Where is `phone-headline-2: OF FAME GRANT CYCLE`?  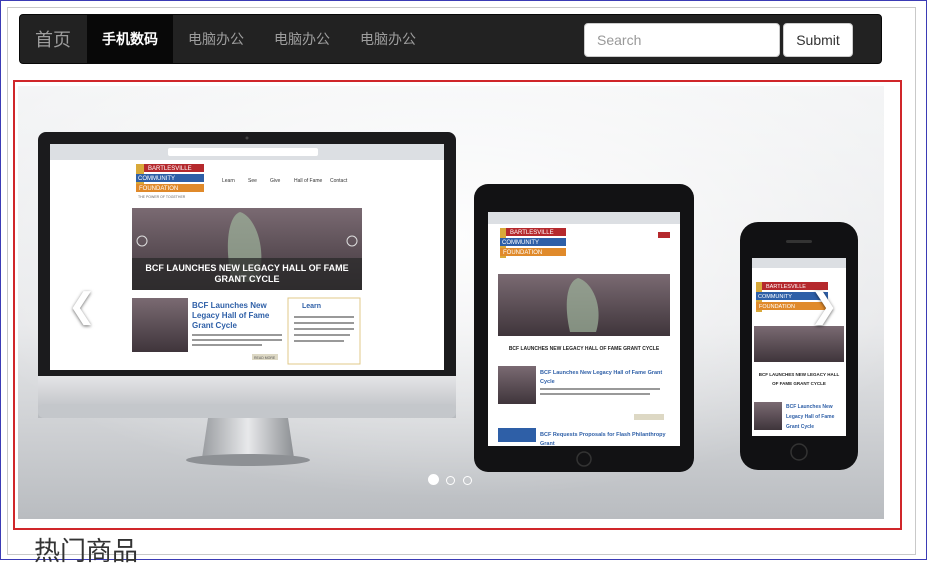
phone-headline-2: OF FAME GRANT CYCLE is located at coordinates (799, 383).